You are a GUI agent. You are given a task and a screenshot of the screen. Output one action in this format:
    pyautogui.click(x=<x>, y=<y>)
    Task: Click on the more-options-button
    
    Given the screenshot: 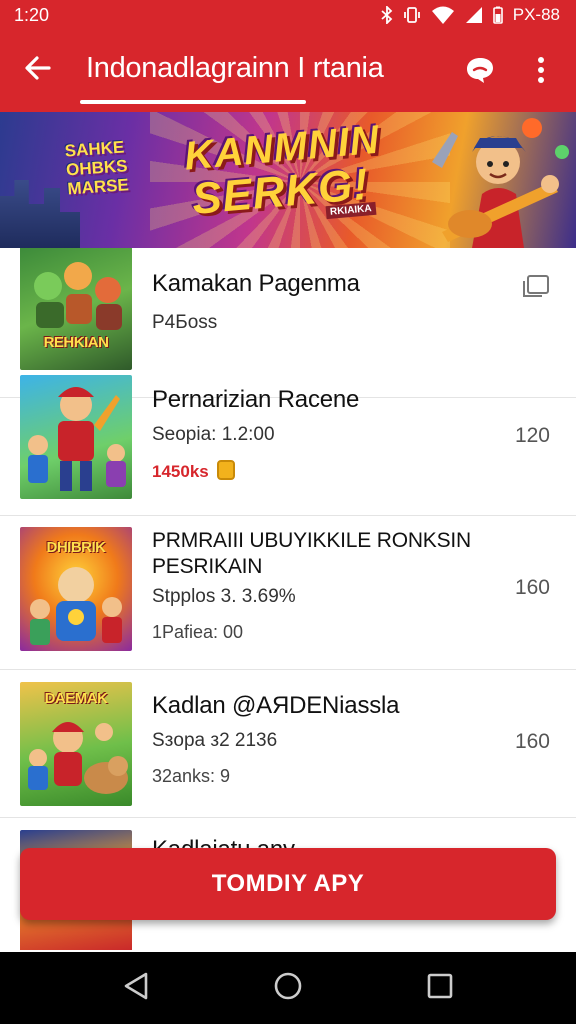 What is the action you would take?
    pyautogui.click(x=541, y=72)
    